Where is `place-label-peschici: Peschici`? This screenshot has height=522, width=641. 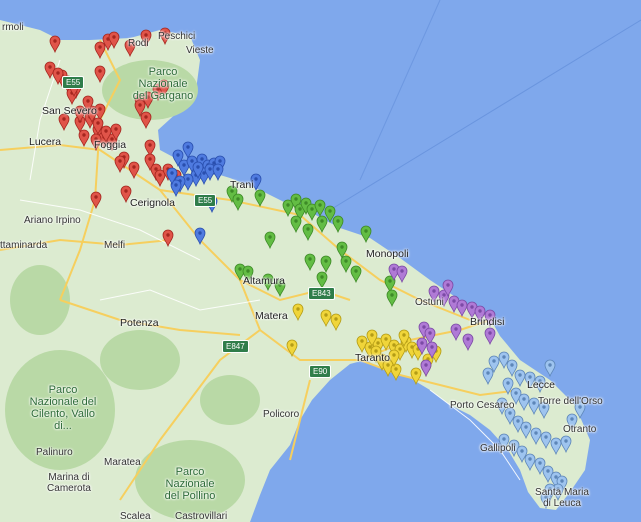
place-label-peschici: Peschici is located at coordinates (177, 36).